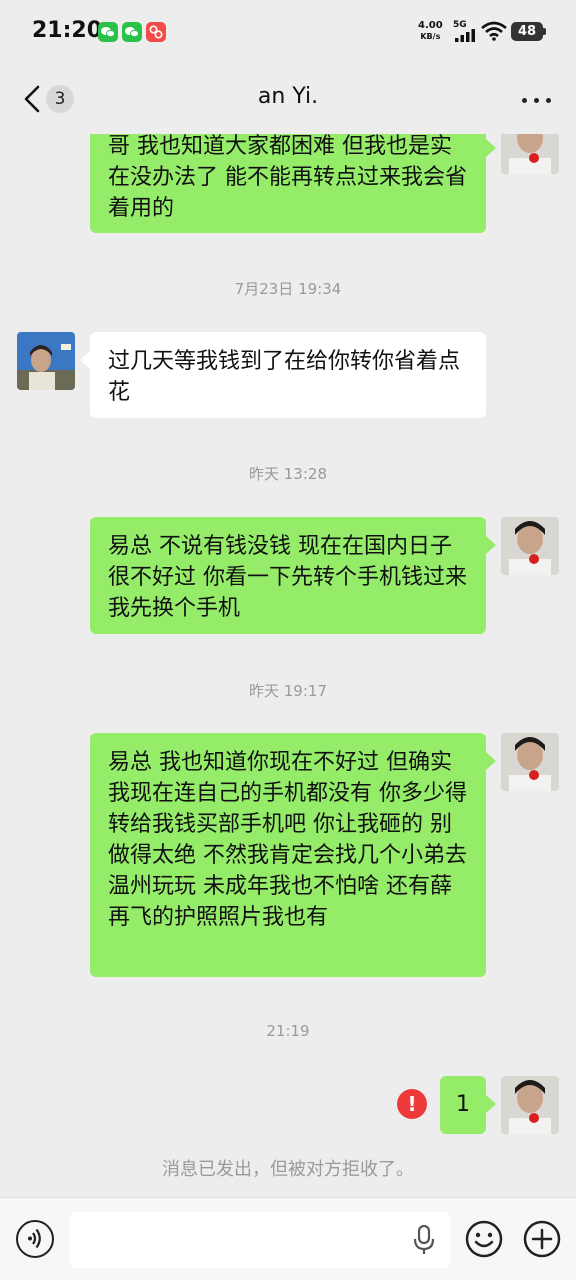 The width and height of the screenshot is (576, 1280). Describe the element at coordinates (288, 289) in the screenshot. I see `timestamp: 7月23日 19:34` at that location.